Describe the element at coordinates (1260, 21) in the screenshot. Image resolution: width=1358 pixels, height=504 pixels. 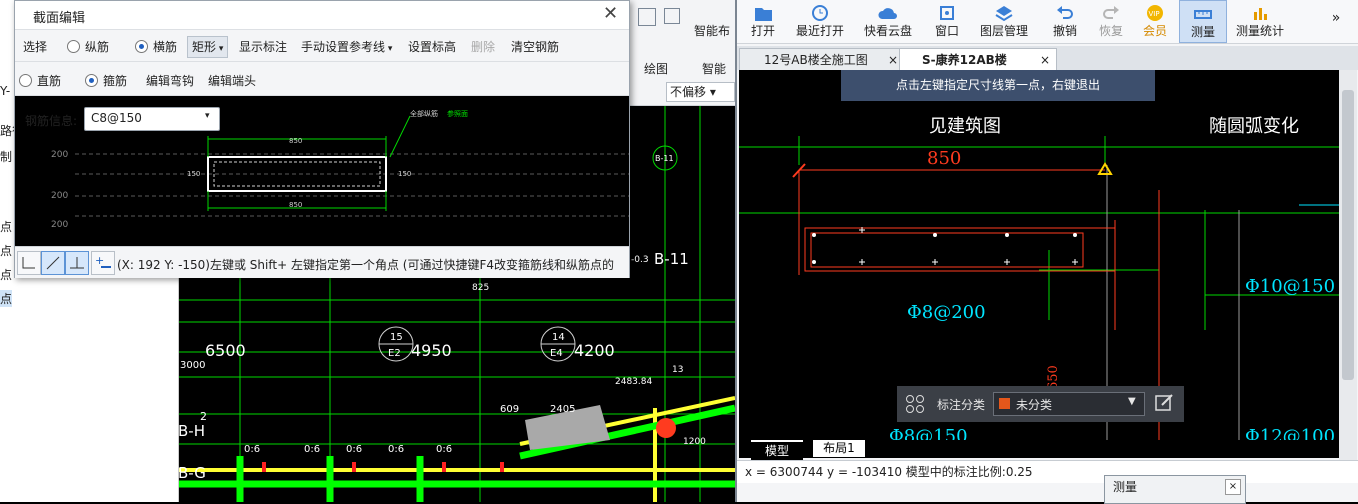
I see `measure-stats-button: 测量统计` at that location.